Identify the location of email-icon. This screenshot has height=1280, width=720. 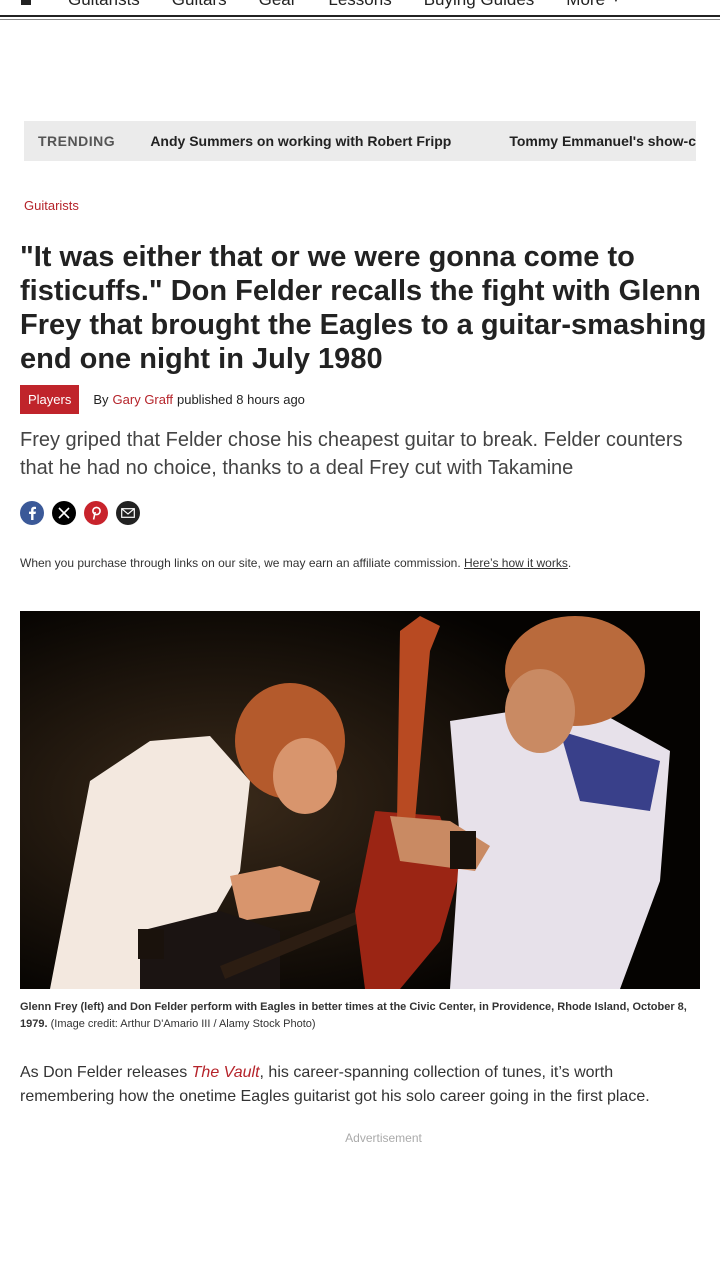
(128, 513).